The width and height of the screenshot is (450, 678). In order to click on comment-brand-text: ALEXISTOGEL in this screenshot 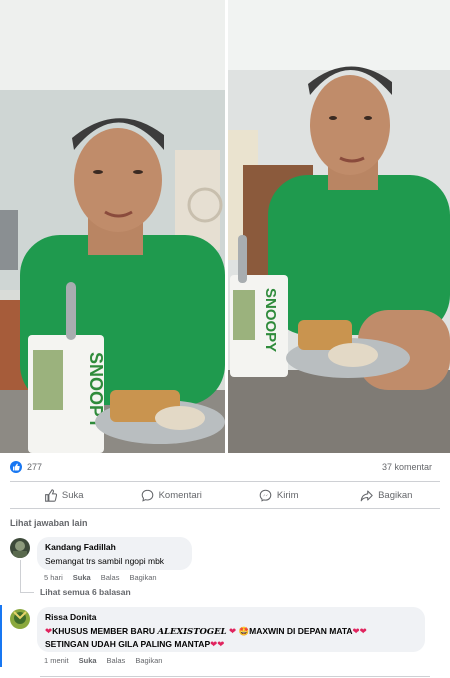, I will do `click(192, 632)`.